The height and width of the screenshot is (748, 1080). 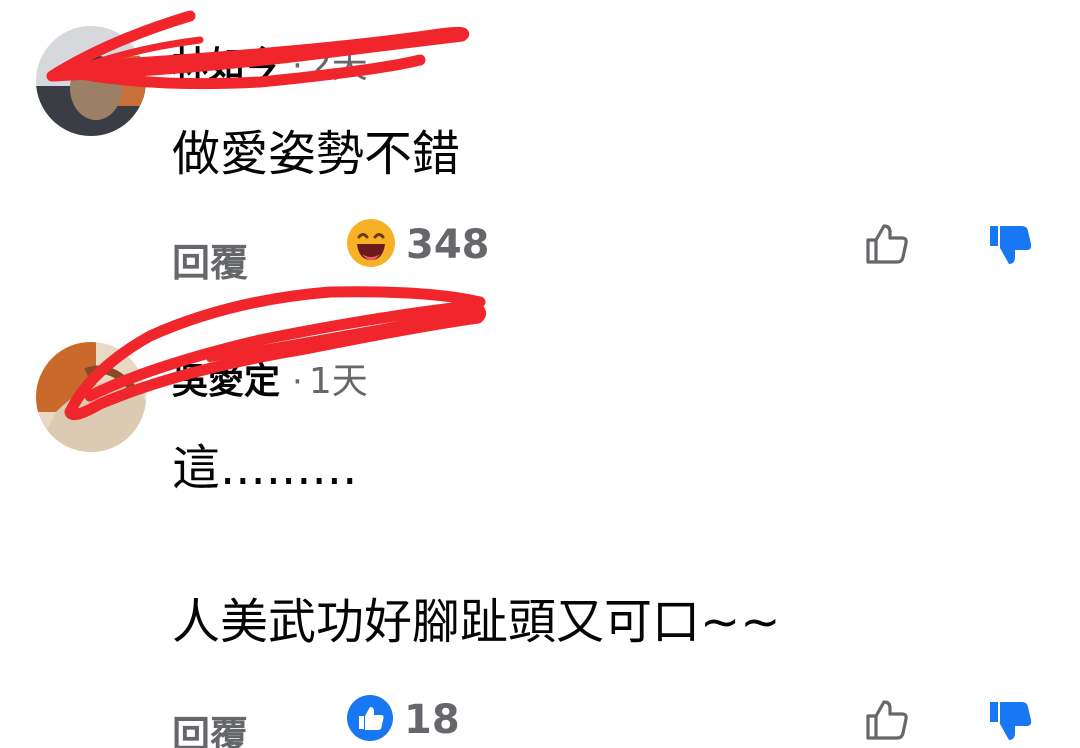 I want to click on comment-meta: 吳愛定 · 1天, so click(x=270, y=377).